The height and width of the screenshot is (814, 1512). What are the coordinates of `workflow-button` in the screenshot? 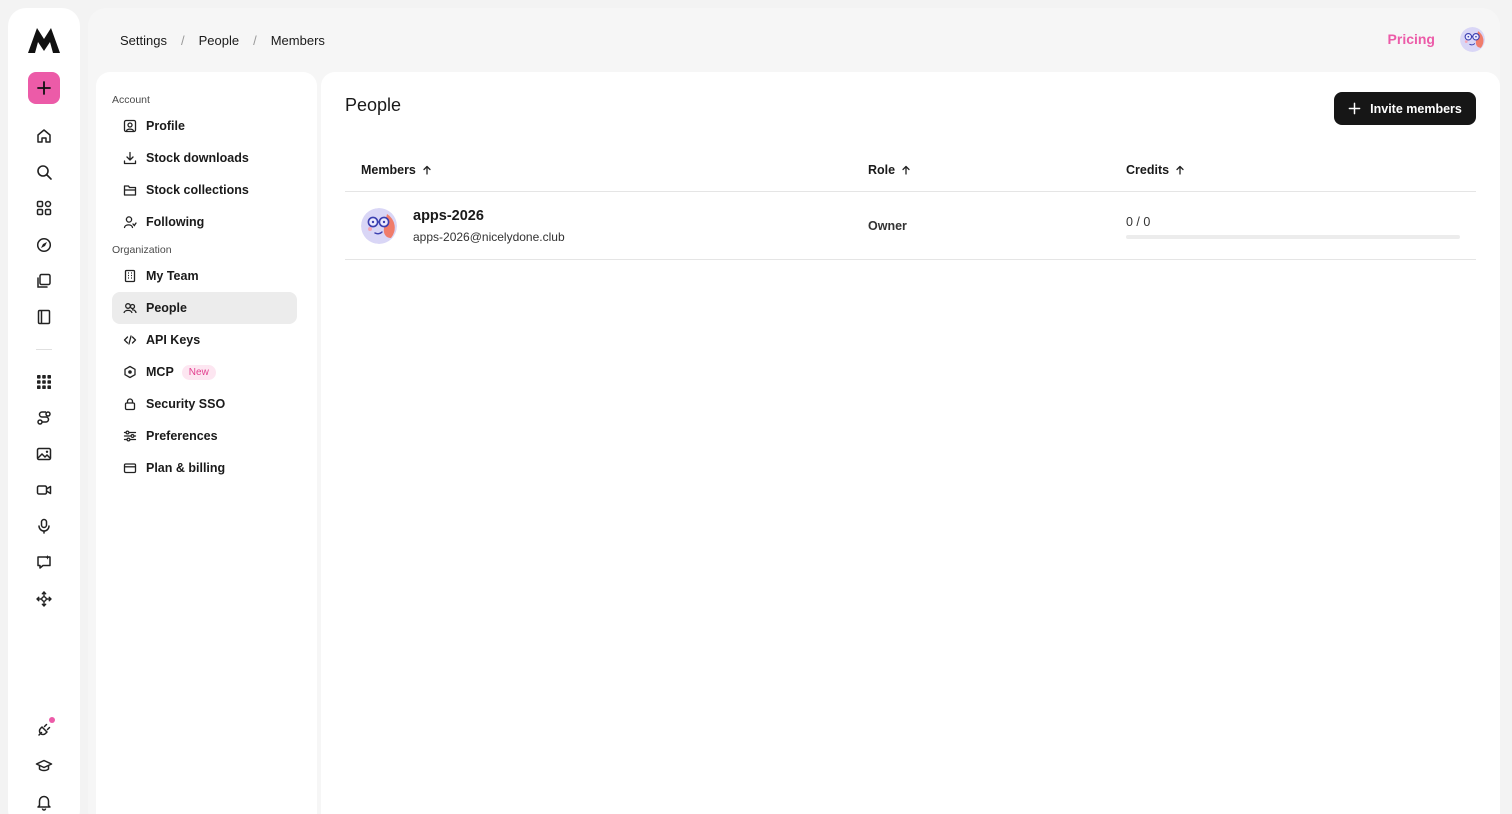 It's located at (44, 418).